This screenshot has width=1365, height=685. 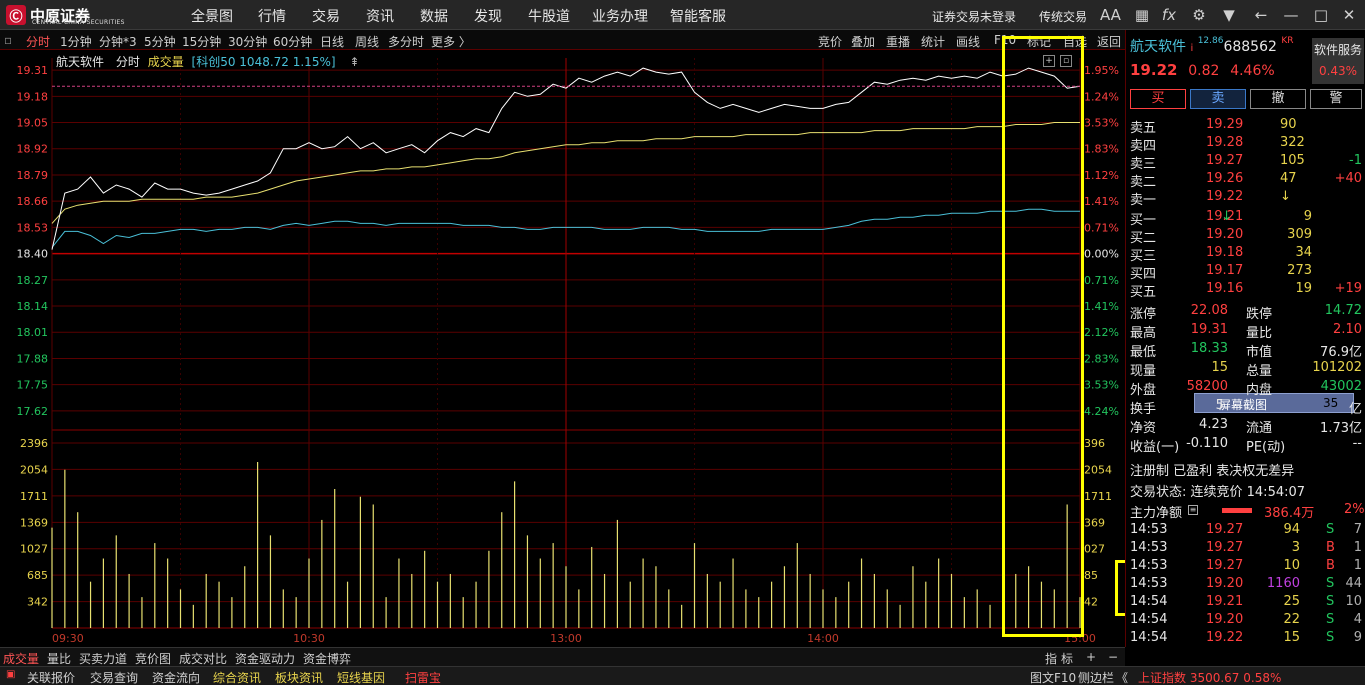 I want to click on alert-icon: ▣, so click(x=10, y=674).